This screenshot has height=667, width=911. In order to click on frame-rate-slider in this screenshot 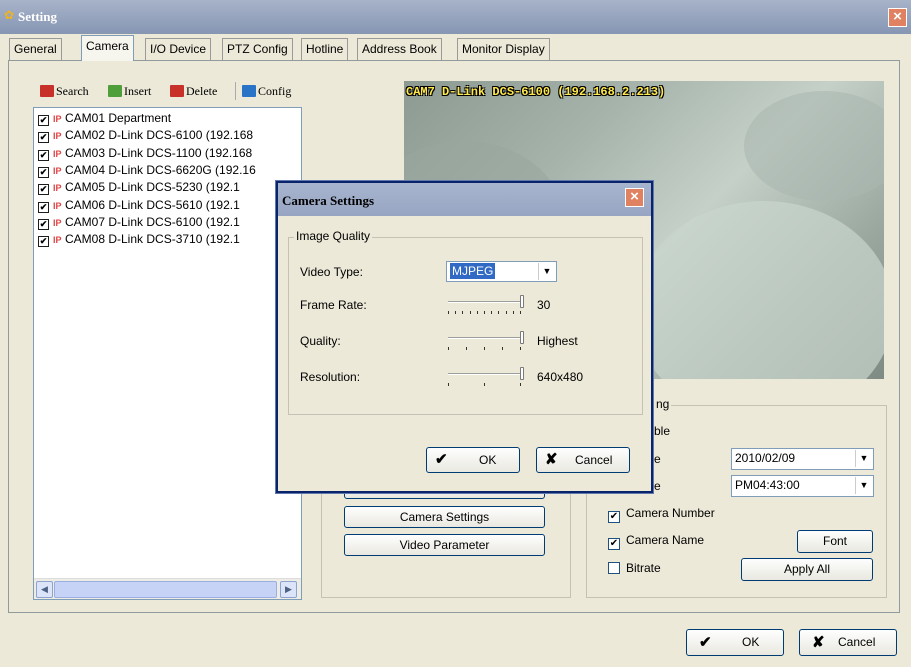, I will do `click(486, 305)`.